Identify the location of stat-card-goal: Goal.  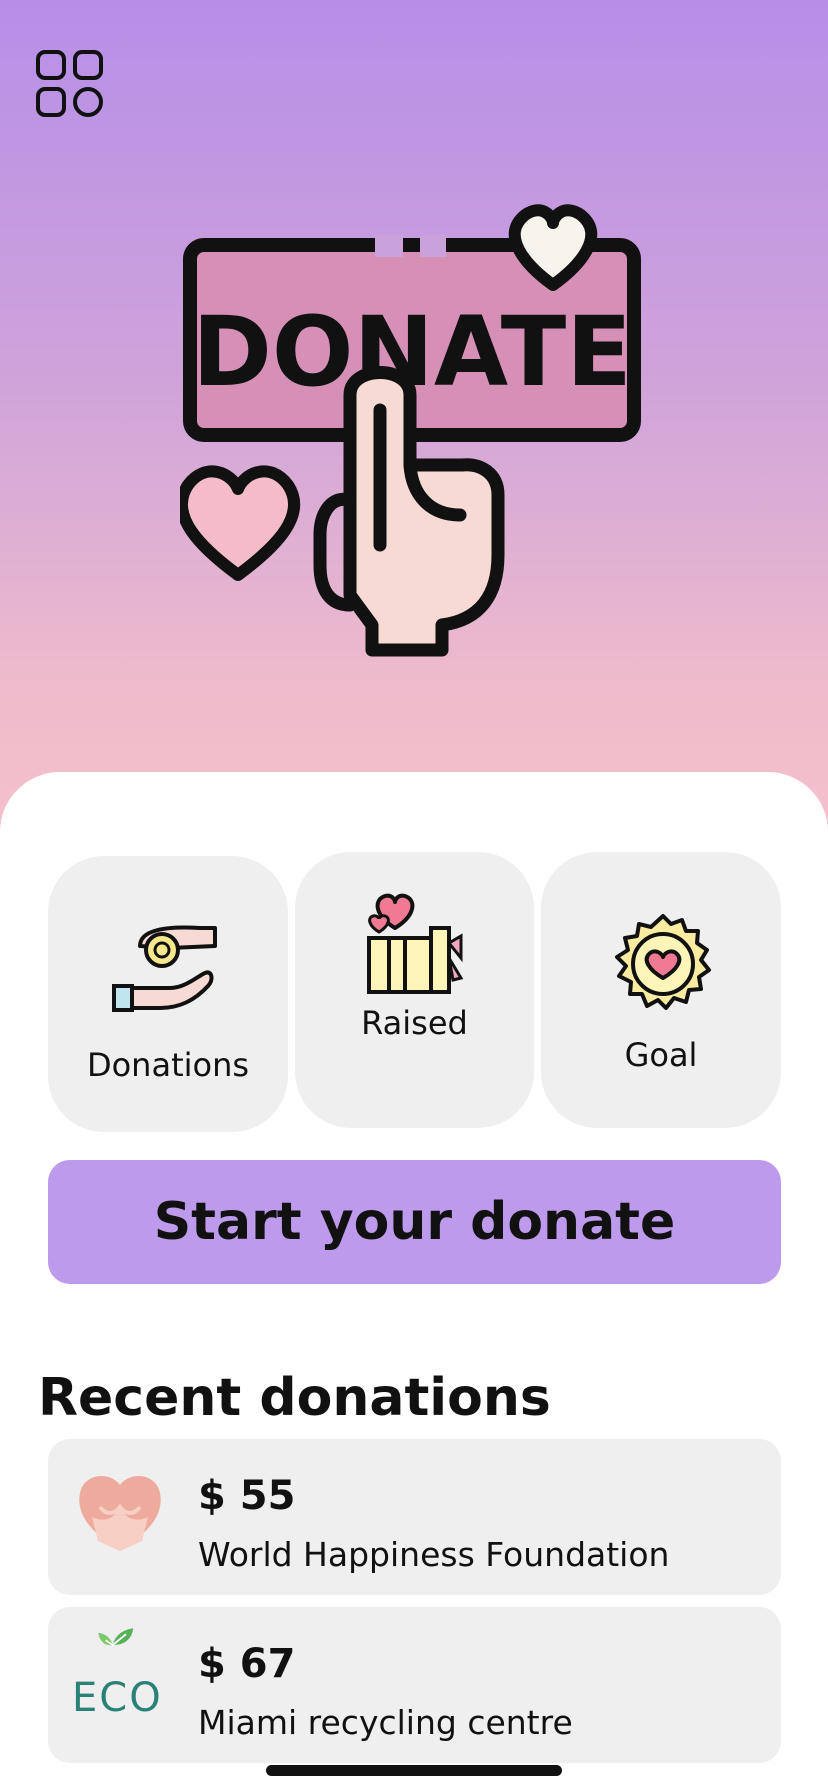
(661, 990).